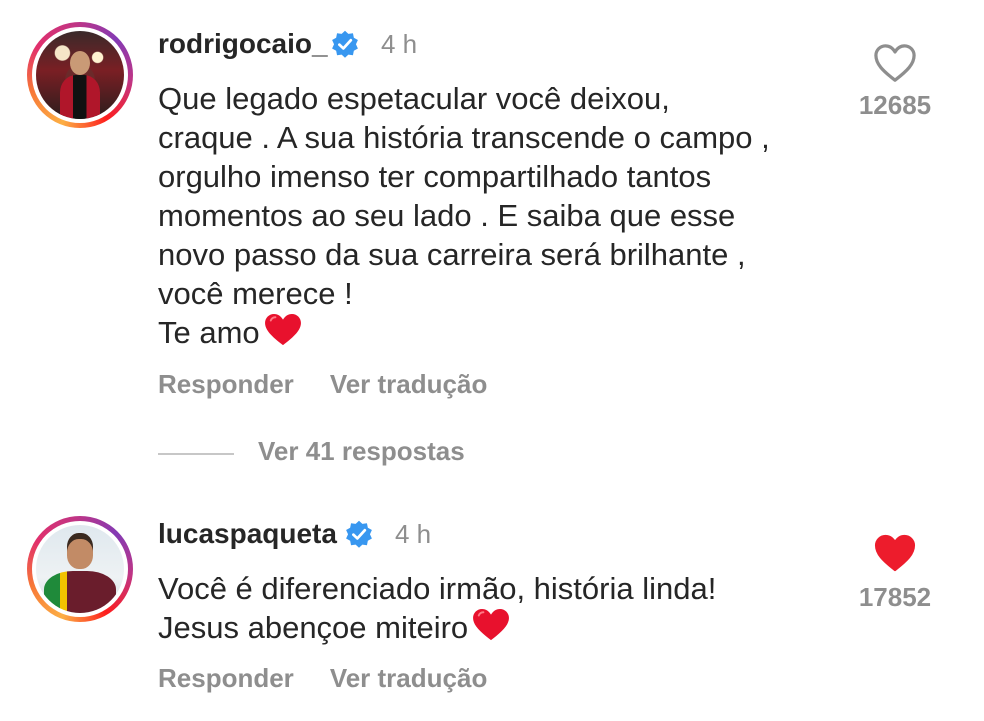 Image resolution: width=984 pixels, height=721 pixels. What do you see at coordinates (196, 454) in the screenshot?
I see `replies-divider` at bounding box center [196, 454].